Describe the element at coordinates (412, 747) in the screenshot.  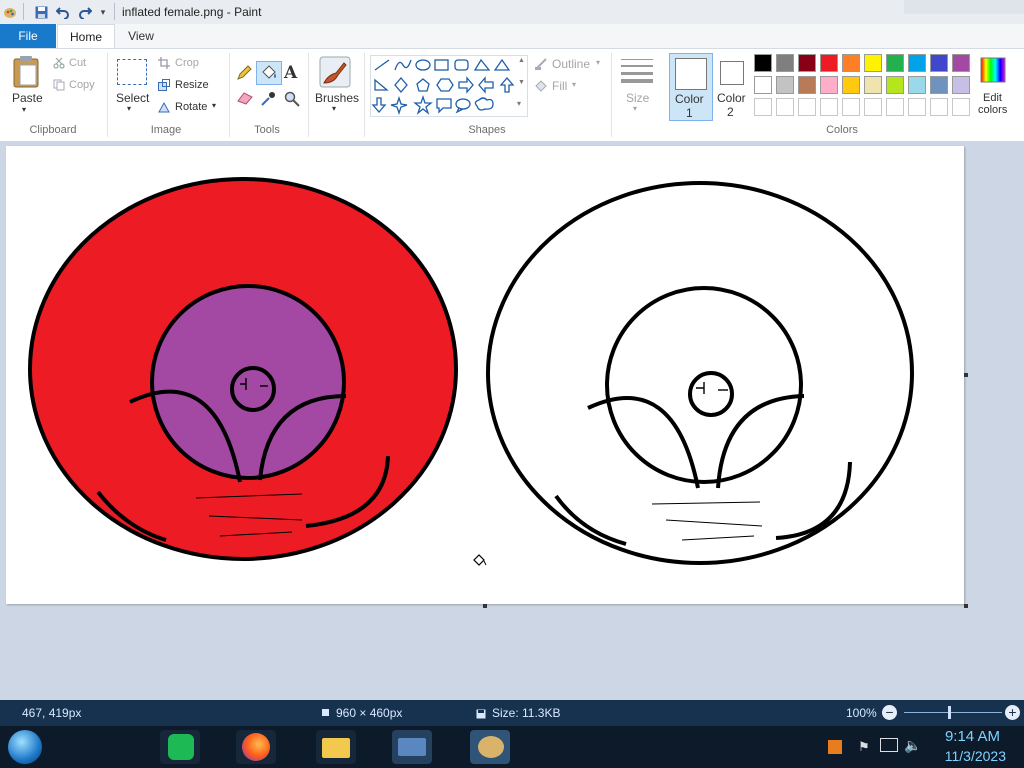
I see `taskbar-app-icon` at that location.